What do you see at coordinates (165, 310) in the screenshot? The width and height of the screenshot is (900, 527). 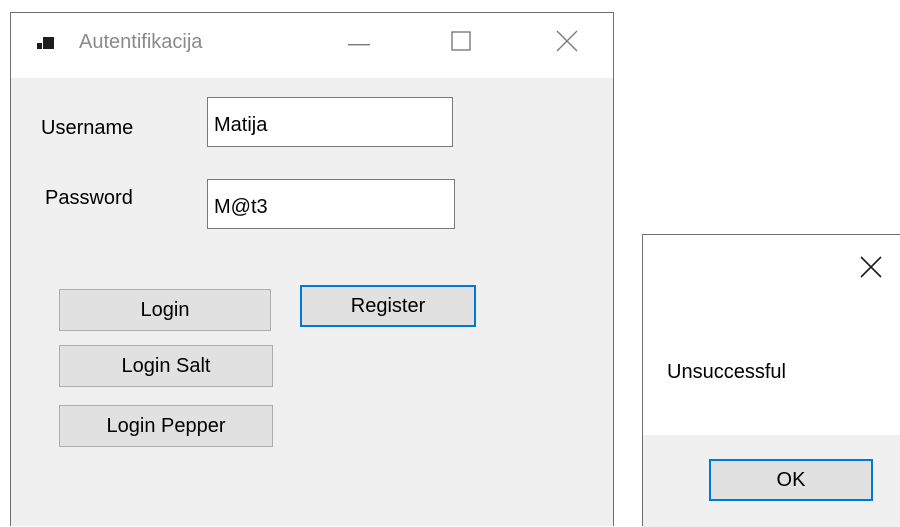 I see `login-button: Login` at bounding box center [165, 310].